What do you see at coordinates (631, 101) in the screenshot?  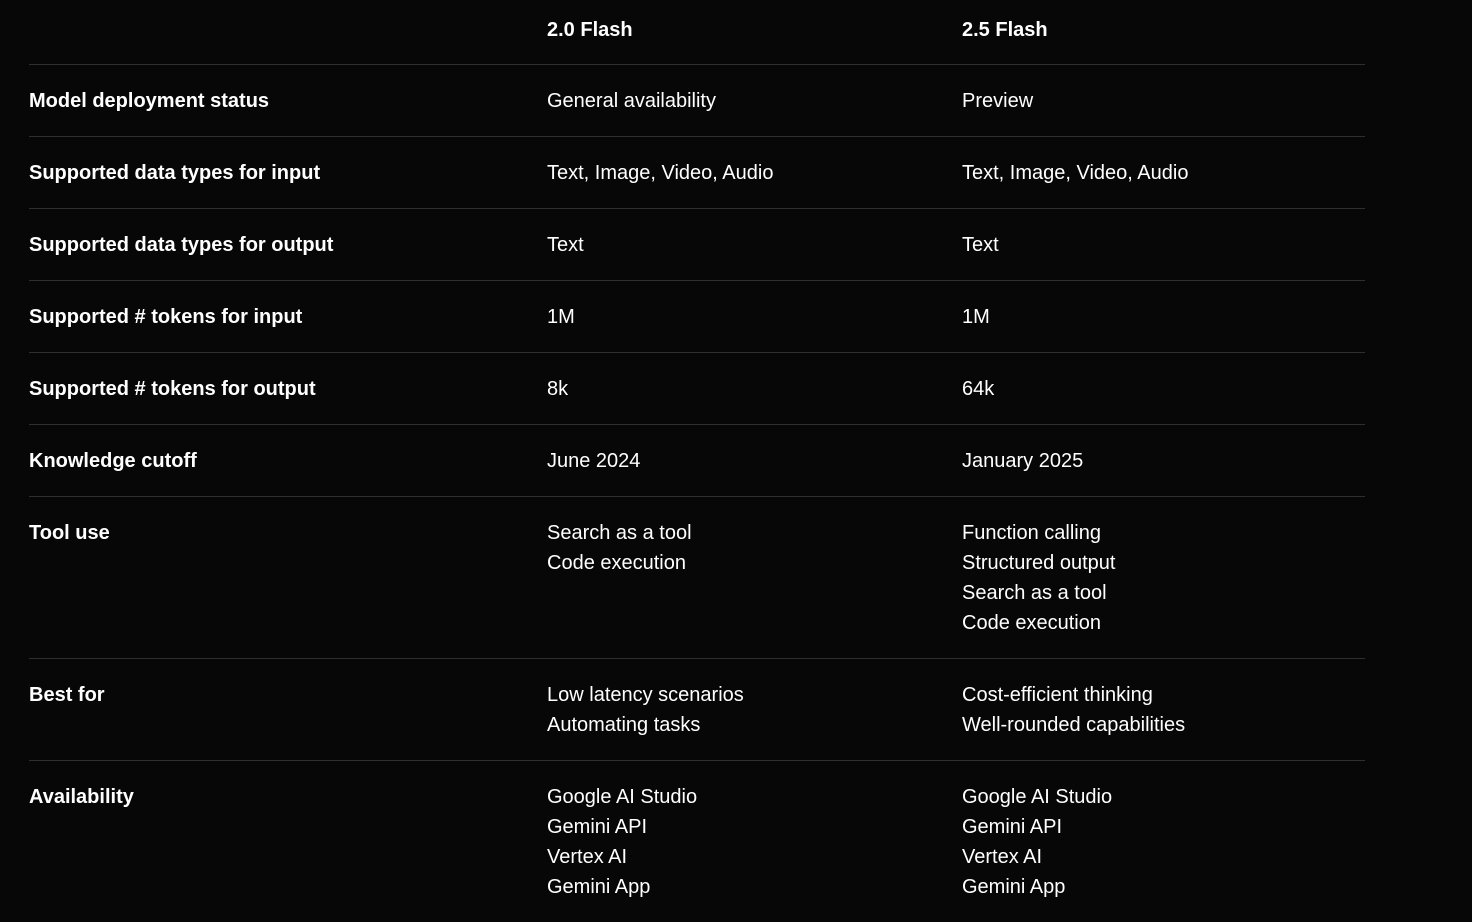 I see `cell-line: General availability` at bounding box center [631, 101].